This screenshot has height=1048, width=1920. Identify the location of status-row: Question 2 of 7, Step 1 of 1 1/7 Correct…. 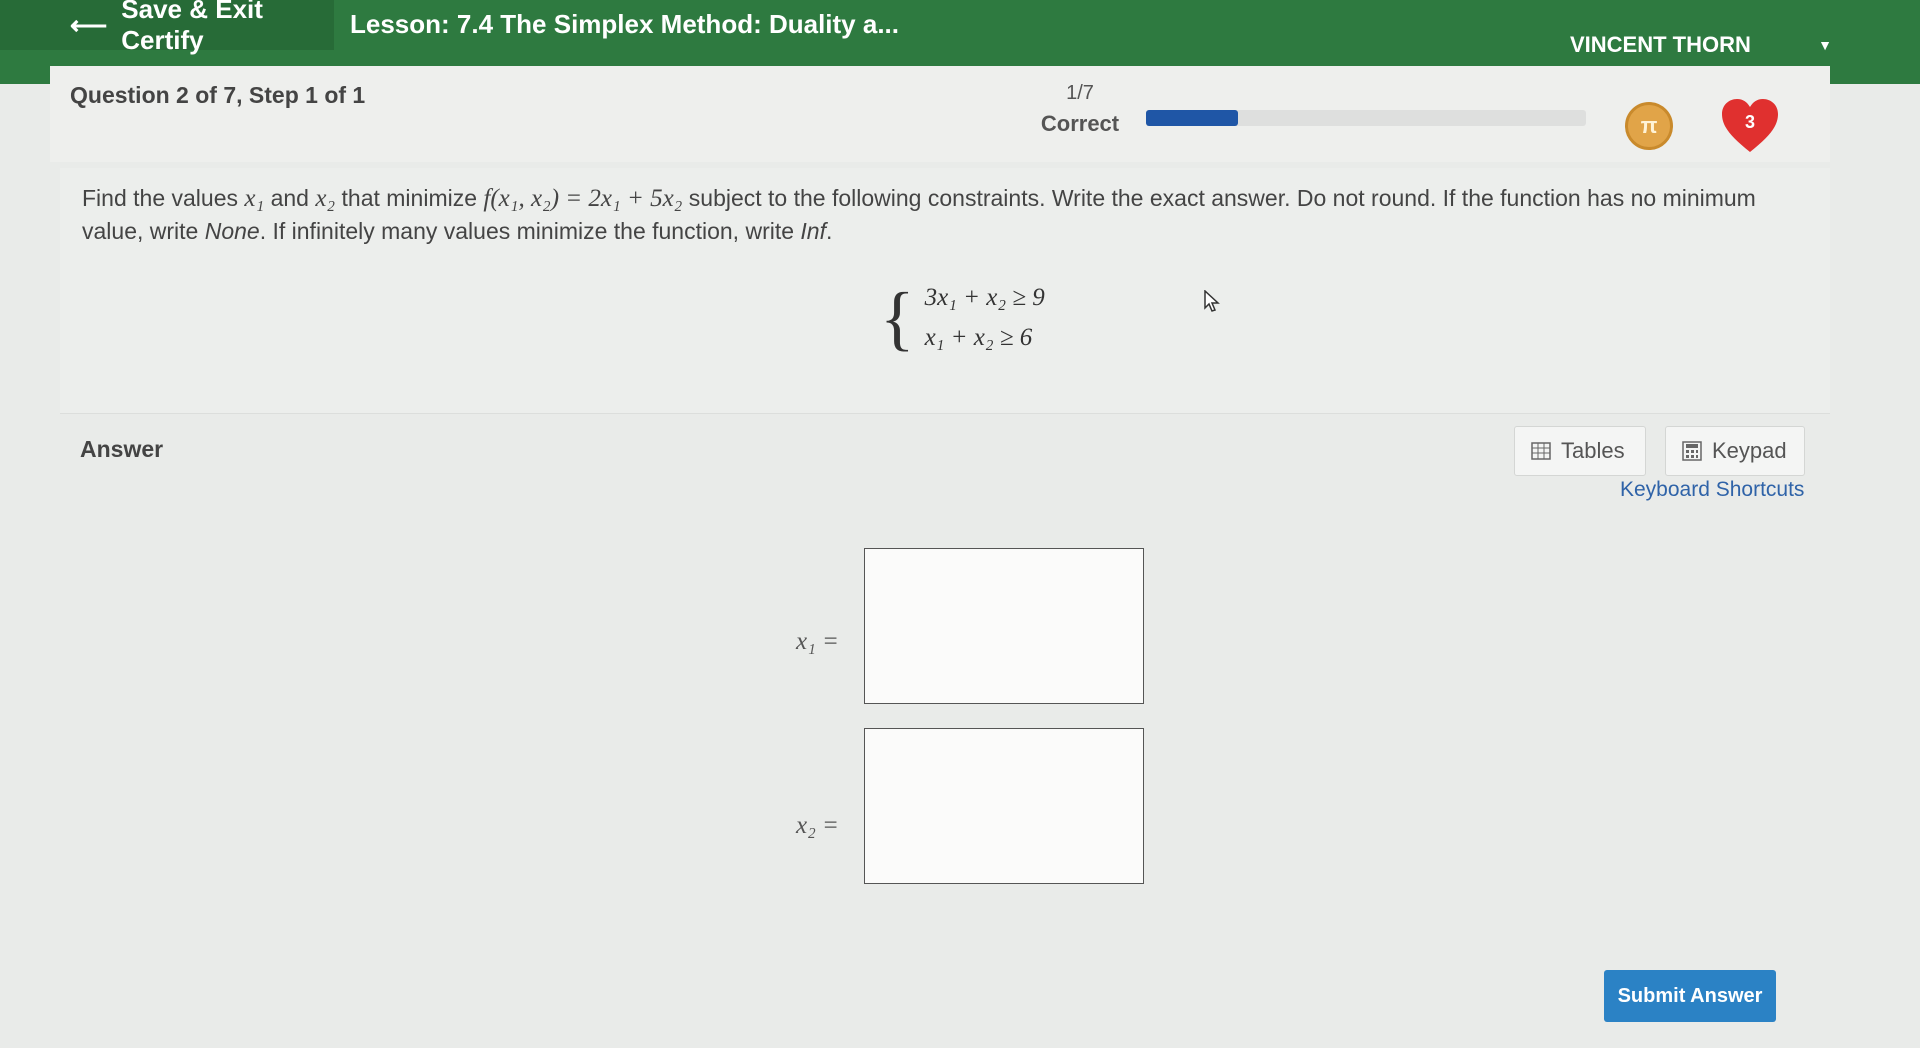
(940, 114).